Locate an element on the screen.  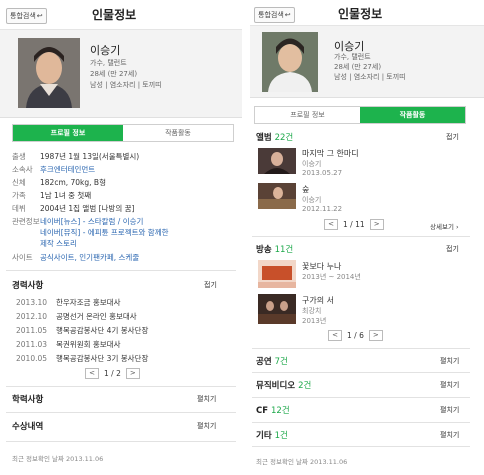
site-links: 공식사이트, 인기팬카페, 스케줄 is located at coordinates (89, 257).